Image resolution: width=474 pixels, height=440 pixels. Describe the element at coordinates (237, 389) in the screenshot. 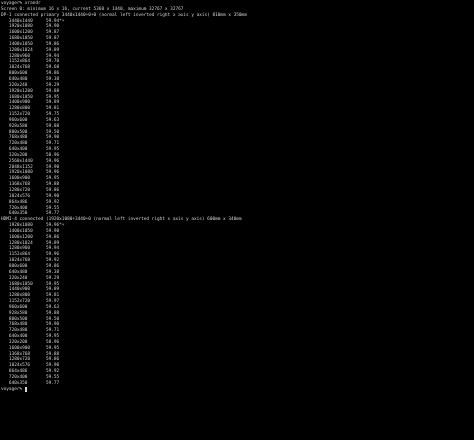

I see `shell-prompt-line: voyager%` at that location.